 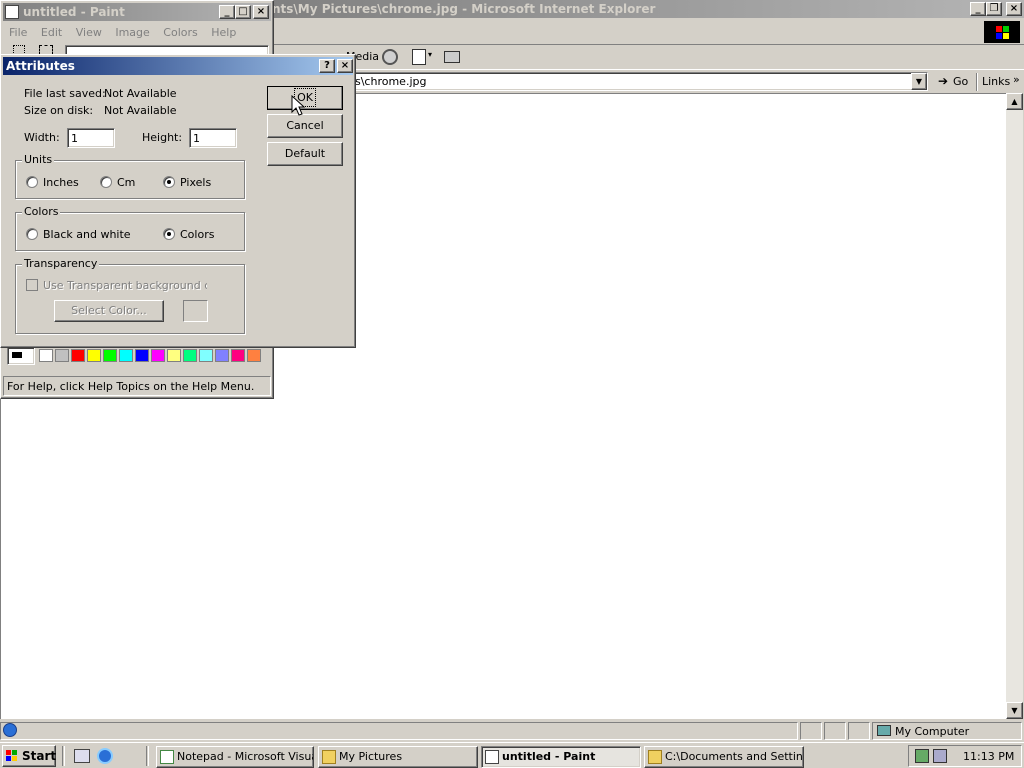 What do you see at coordinates (125, 285) in the screenshot?
I see `transparent-label: Use Transparent background color` at bounding box center [125, 285].